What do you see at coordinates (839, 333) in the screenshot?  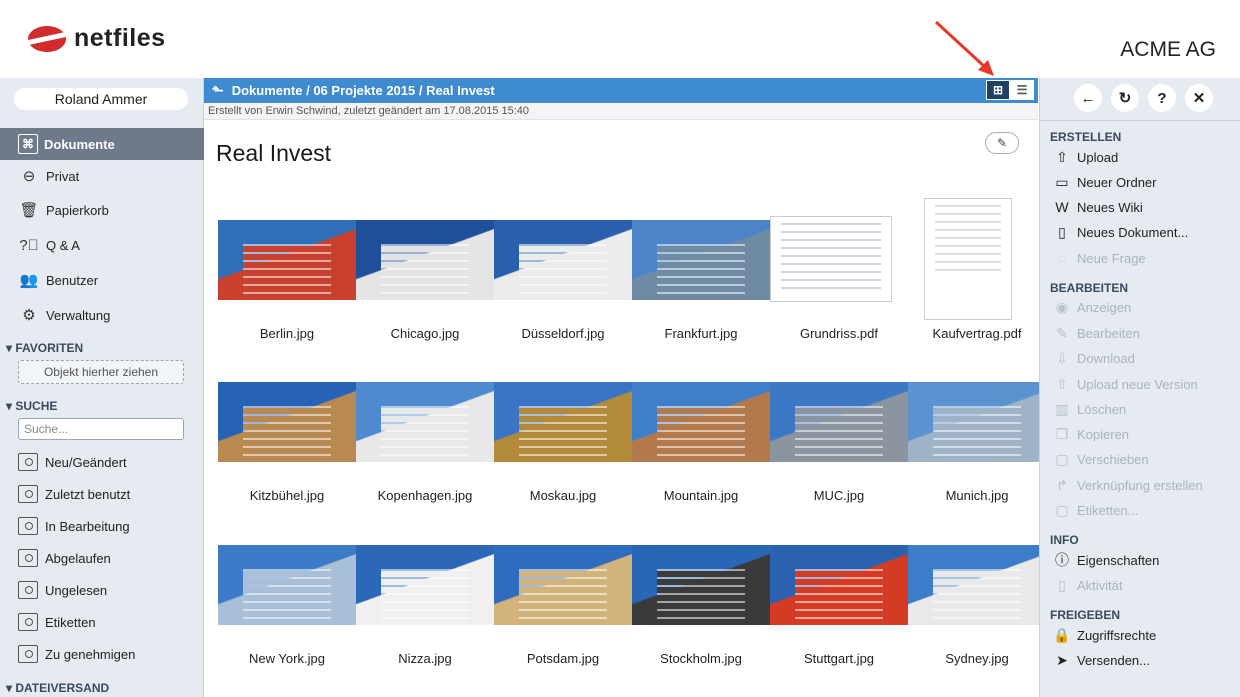 I see `file-name: Grundriss.pdf` at bounding box center [839, 333].